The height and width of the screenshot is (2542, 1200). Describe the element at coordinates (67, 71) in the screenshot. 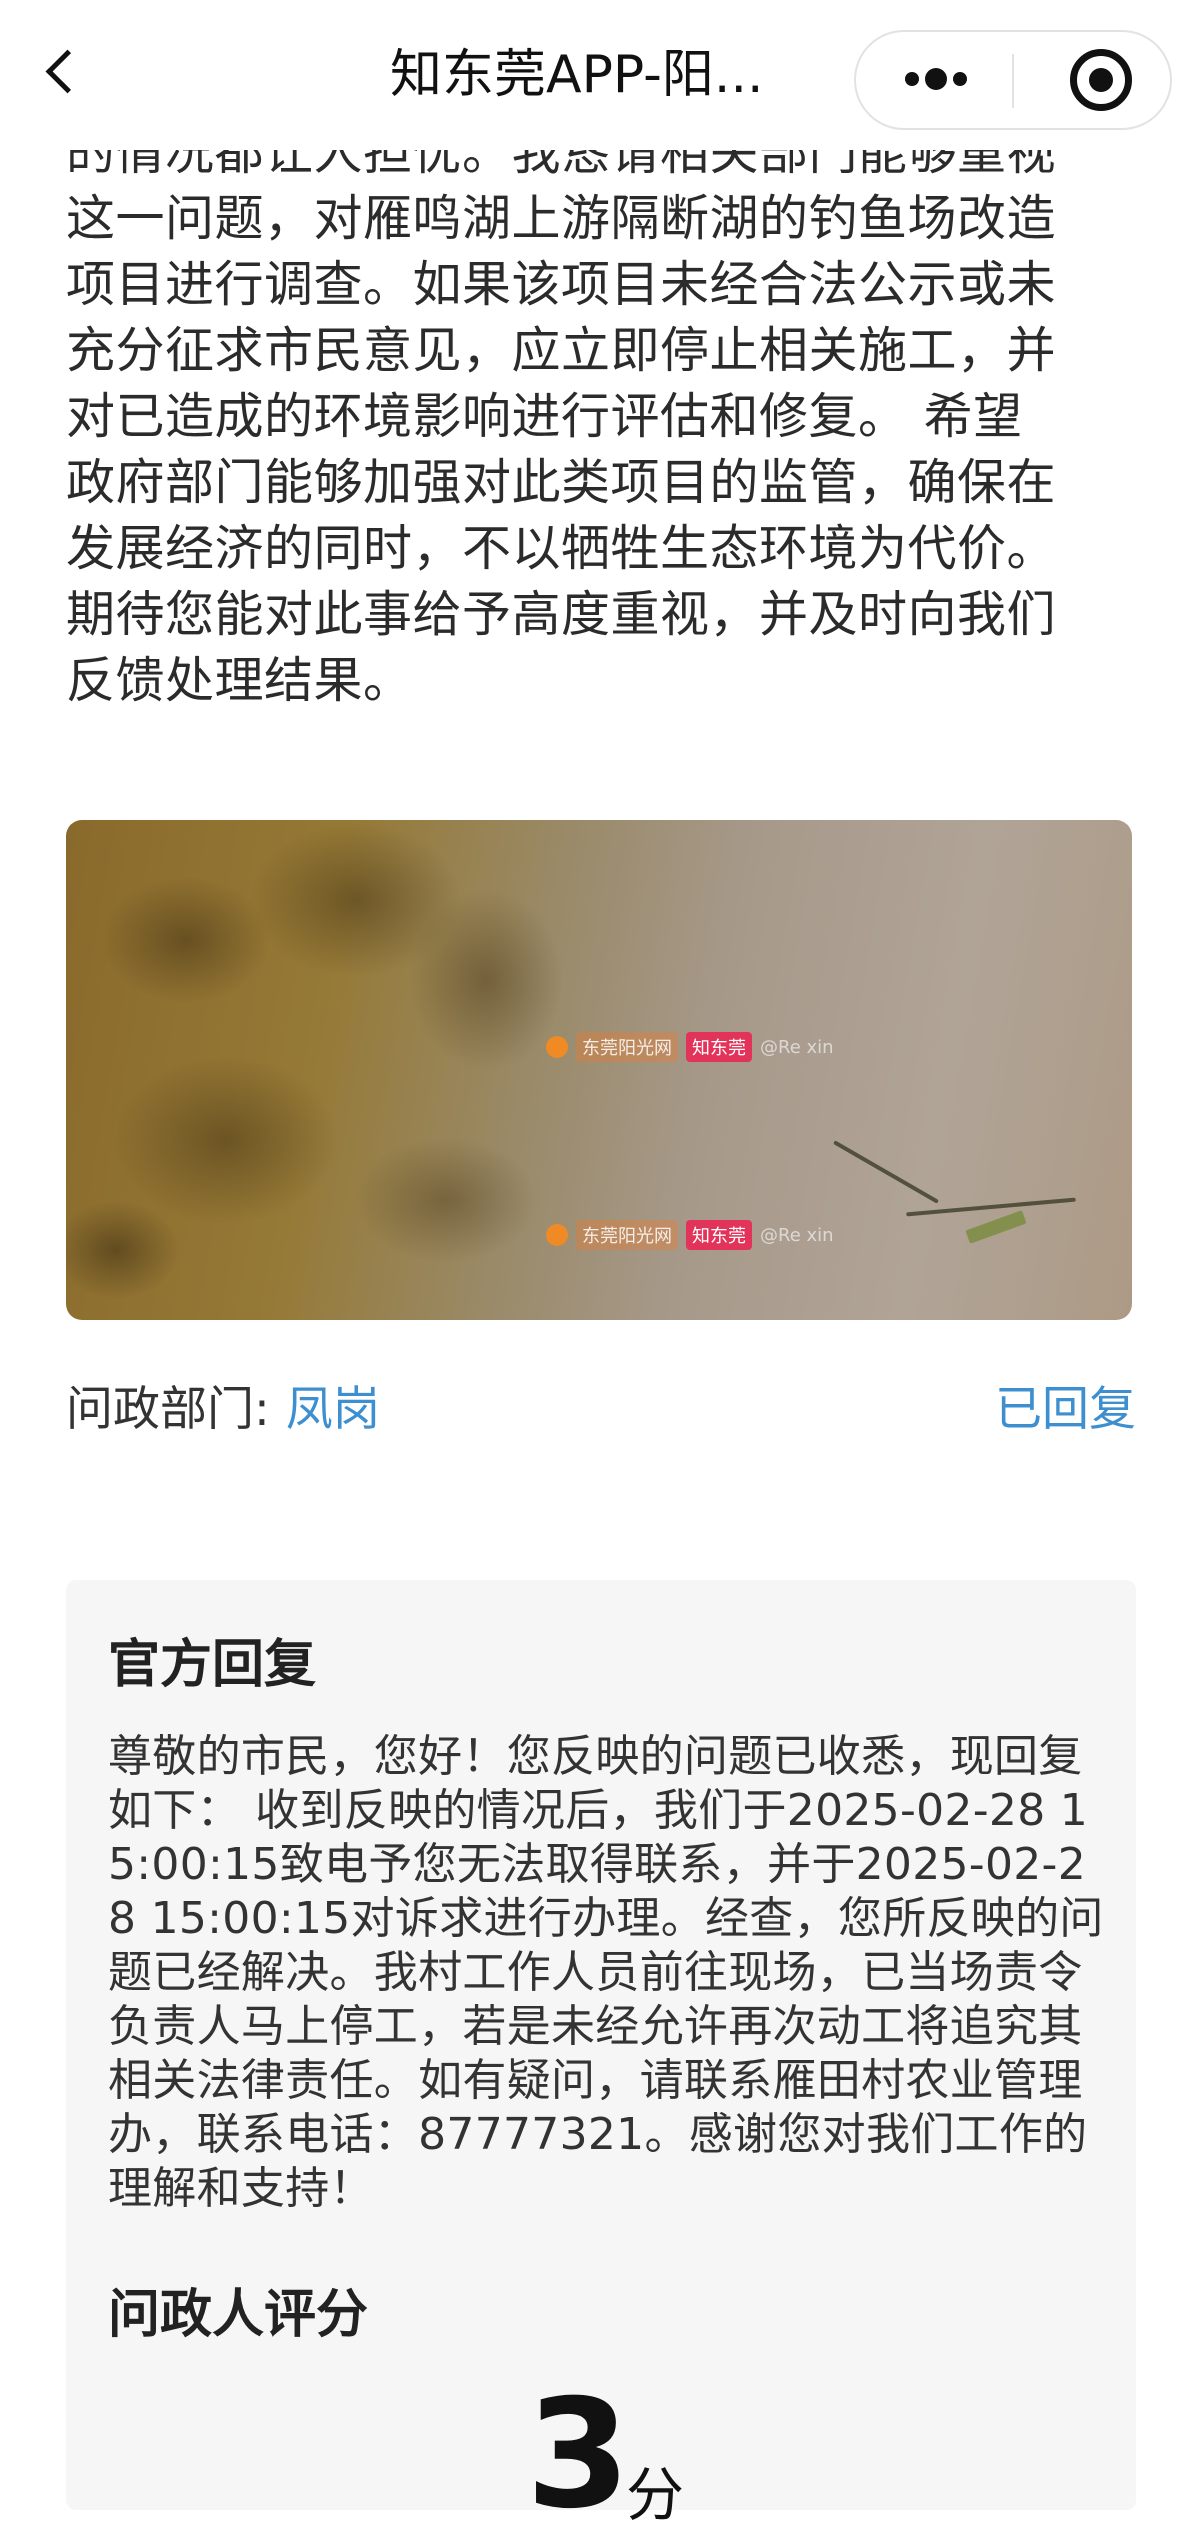

I see `back-arrow-icon` at that location.